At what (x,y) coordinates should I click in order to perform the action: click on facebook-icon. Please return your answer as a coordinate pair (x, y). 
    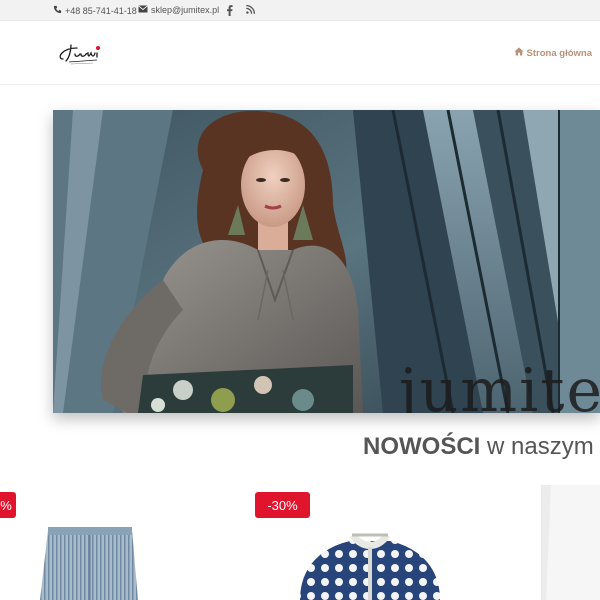
    Looking at the image, I should click on (229, 11).